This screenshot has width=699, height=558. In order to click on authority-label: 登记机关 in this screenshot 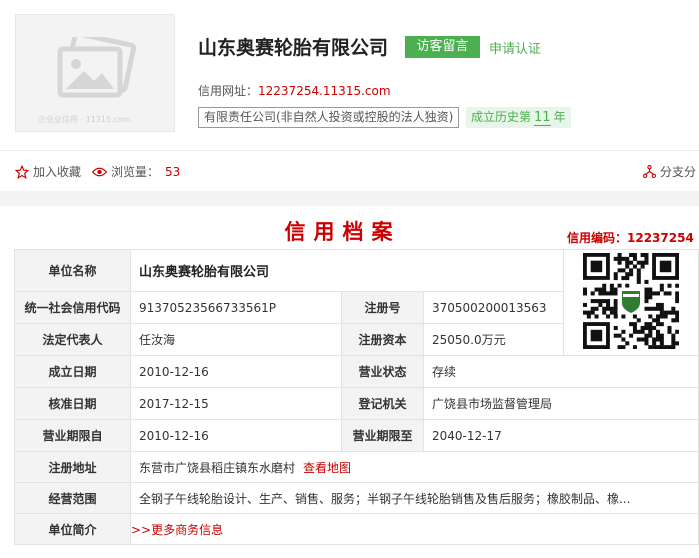, I will do `click(382, 403)`.